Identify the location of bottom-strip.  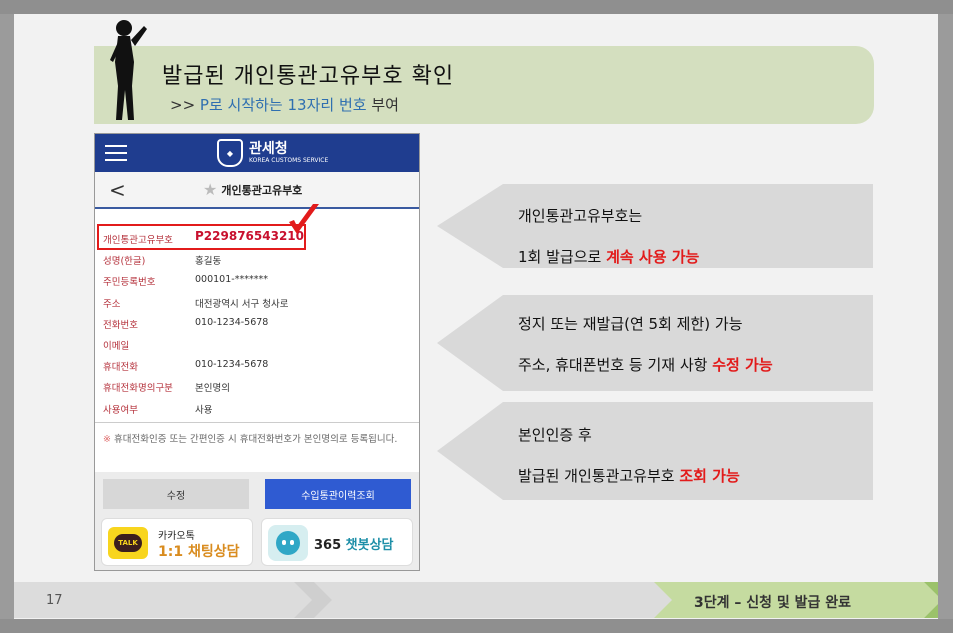
(476, 626).